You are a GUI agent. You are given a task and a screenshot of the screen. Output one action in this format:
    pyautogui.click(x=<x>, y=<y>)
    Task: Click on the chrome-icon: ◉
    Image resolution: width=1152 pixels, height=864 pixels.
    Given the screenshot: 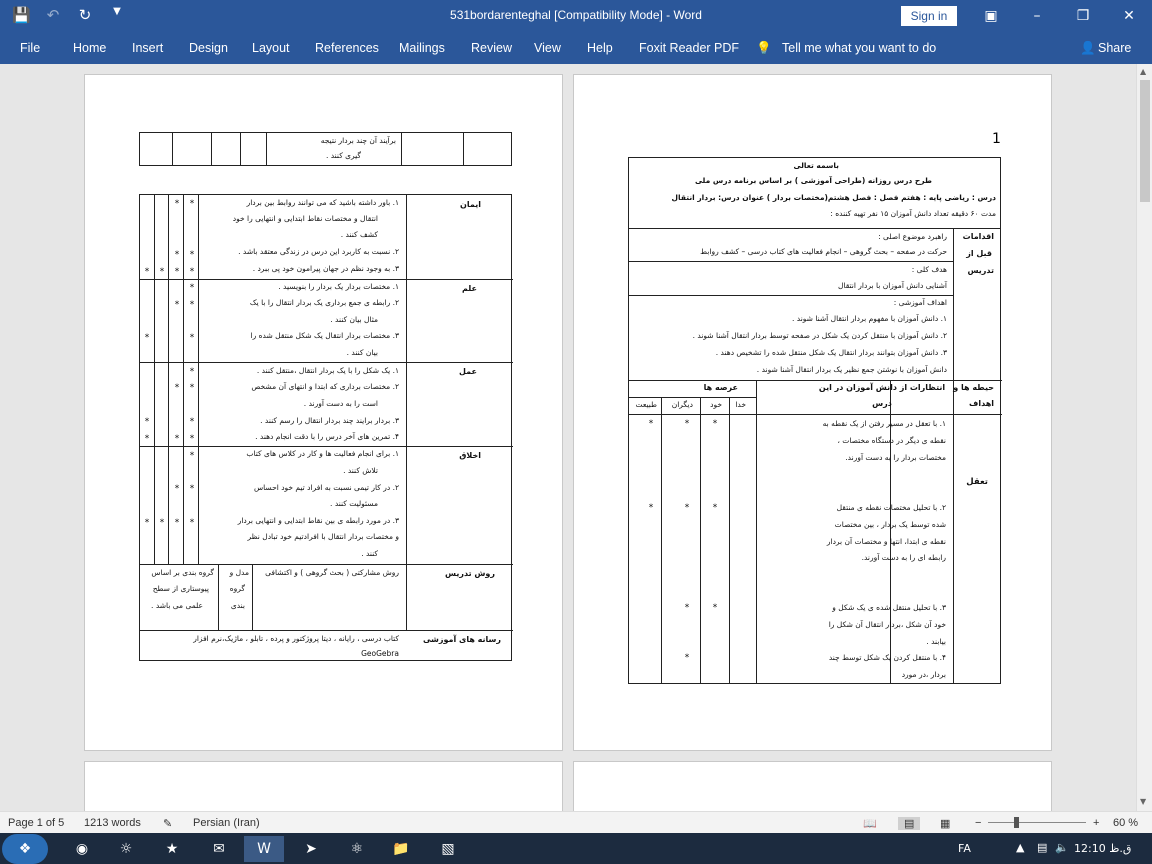 What is the action you would take?
    pyautogui.click(x=82, y=849)
    